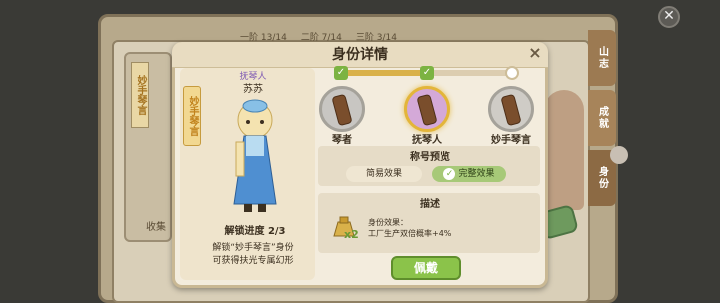 This screenshot has width=720, height=303. I want to click on screen-close-icon: ✕, so click(669, 17).